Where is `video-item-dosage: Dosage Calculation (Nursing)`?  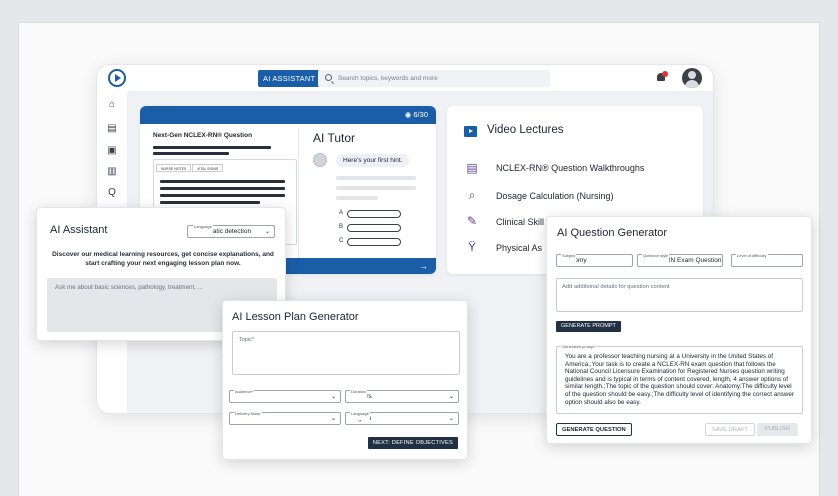 video-item-dosage: Dosage Calculation (Nursing) is located at coordinates (555, 196).